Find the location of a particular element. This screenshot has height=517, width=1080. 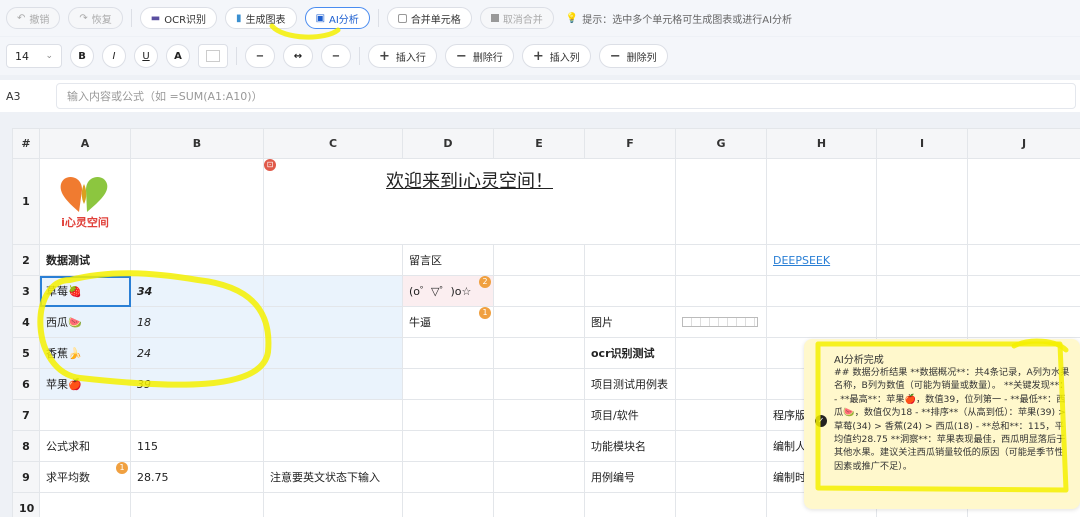

cell-b4: 18 is located at coordinates (197, 322).